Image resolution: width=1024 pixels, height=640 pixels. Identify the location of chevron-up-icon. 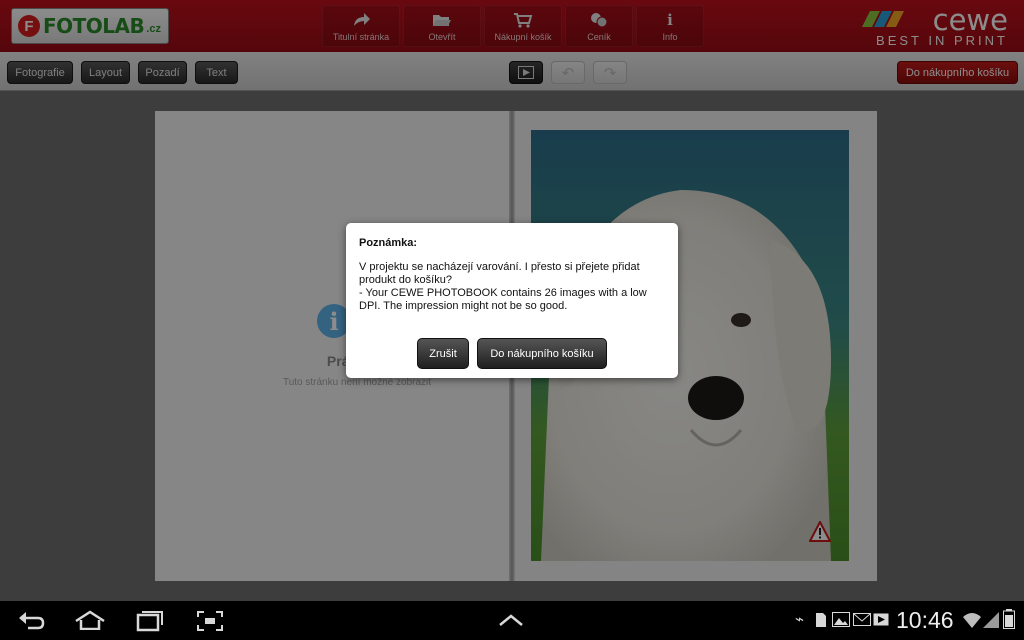
(511, 620).